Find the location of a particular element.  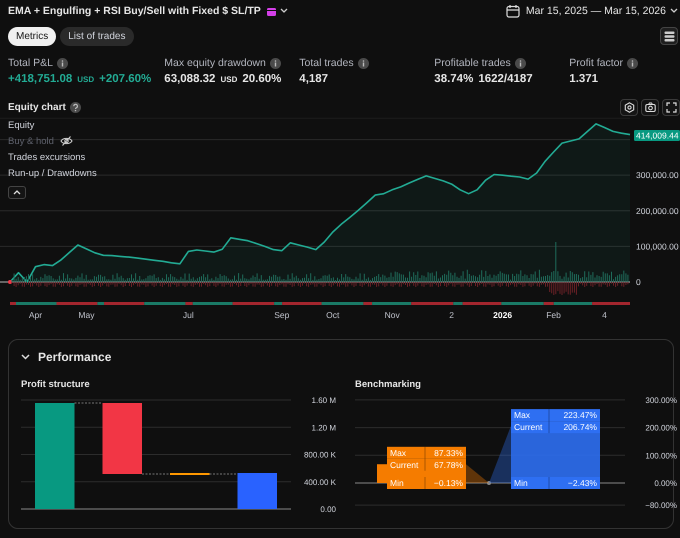

help-icon is located at coordinates (75, 107).